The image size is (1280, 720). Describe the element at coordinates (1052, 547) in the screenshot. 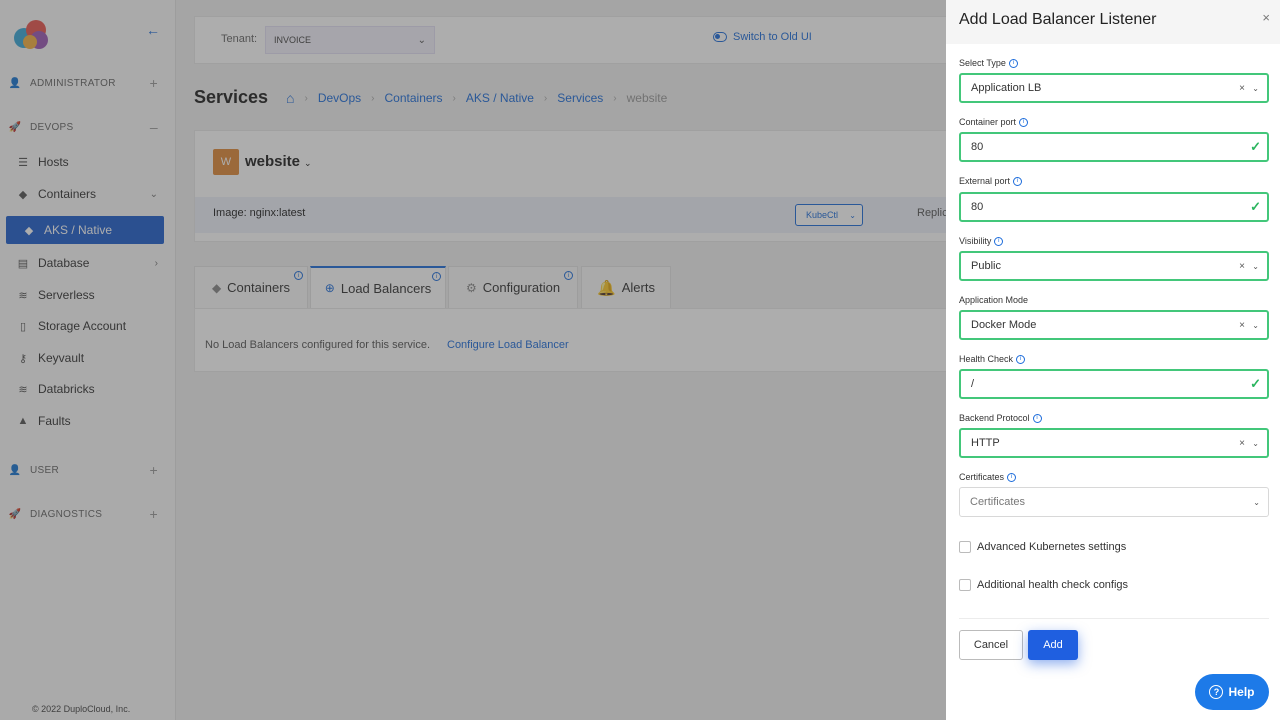

I see `checkbox-label: Advanced Kubernetes settings` at that location.